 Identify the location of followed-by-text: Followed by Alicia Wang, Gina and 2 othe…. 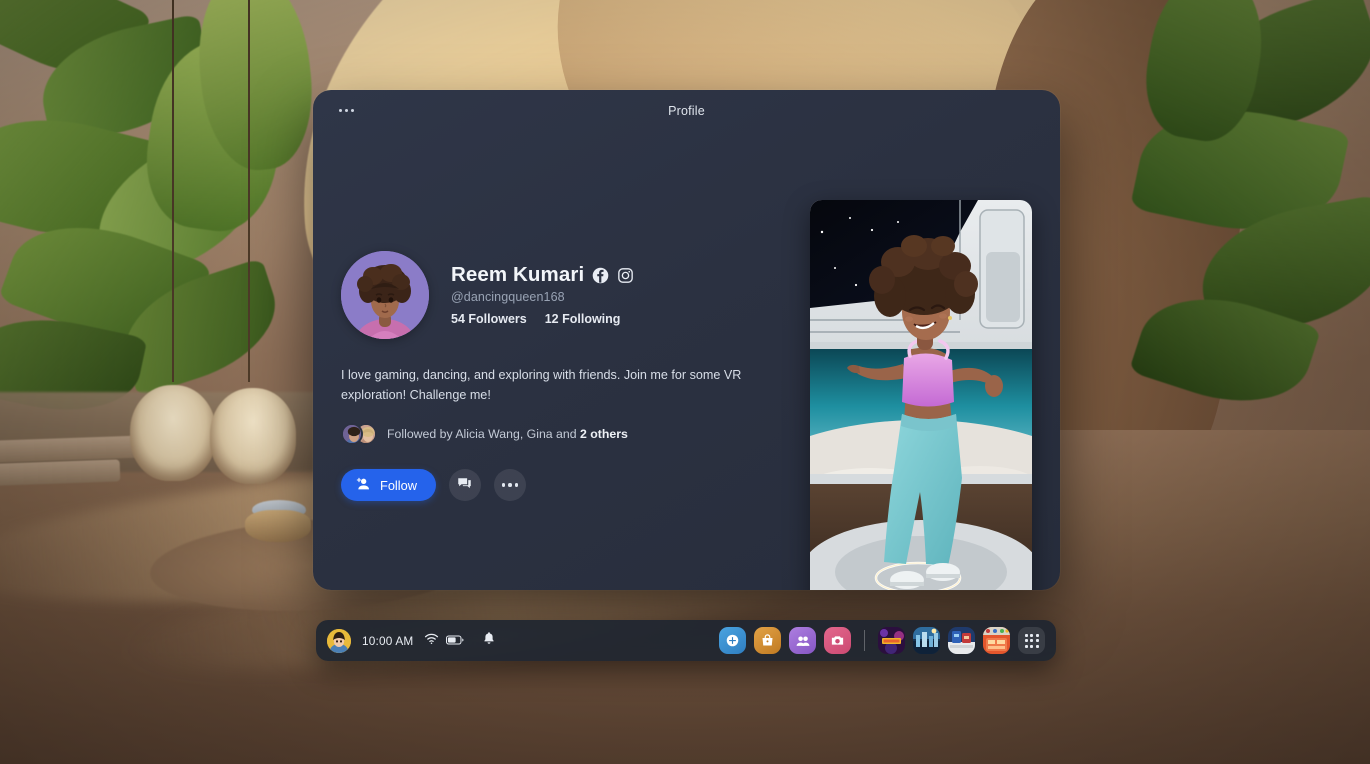
(507, 434).